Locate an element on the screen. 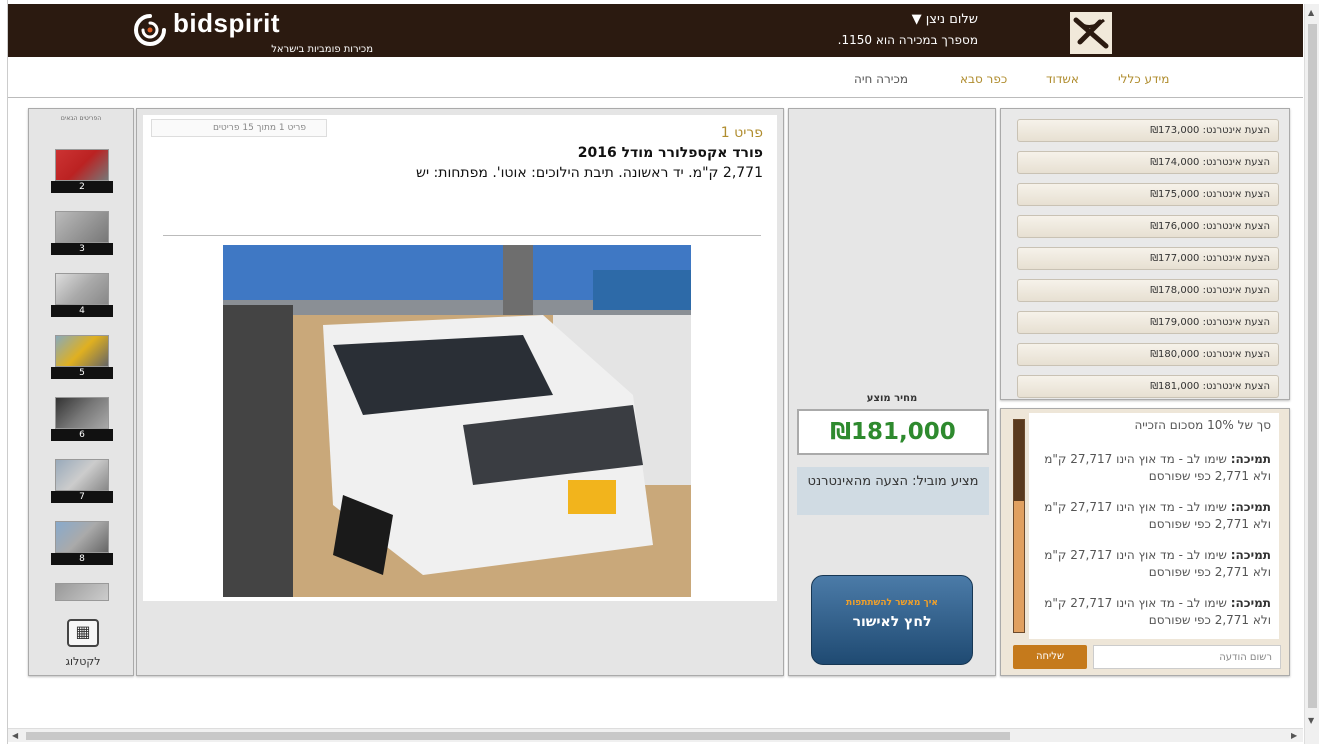  chat-message: סך של 10% מסכום הזכייה is located at coordinates (1202, 425).